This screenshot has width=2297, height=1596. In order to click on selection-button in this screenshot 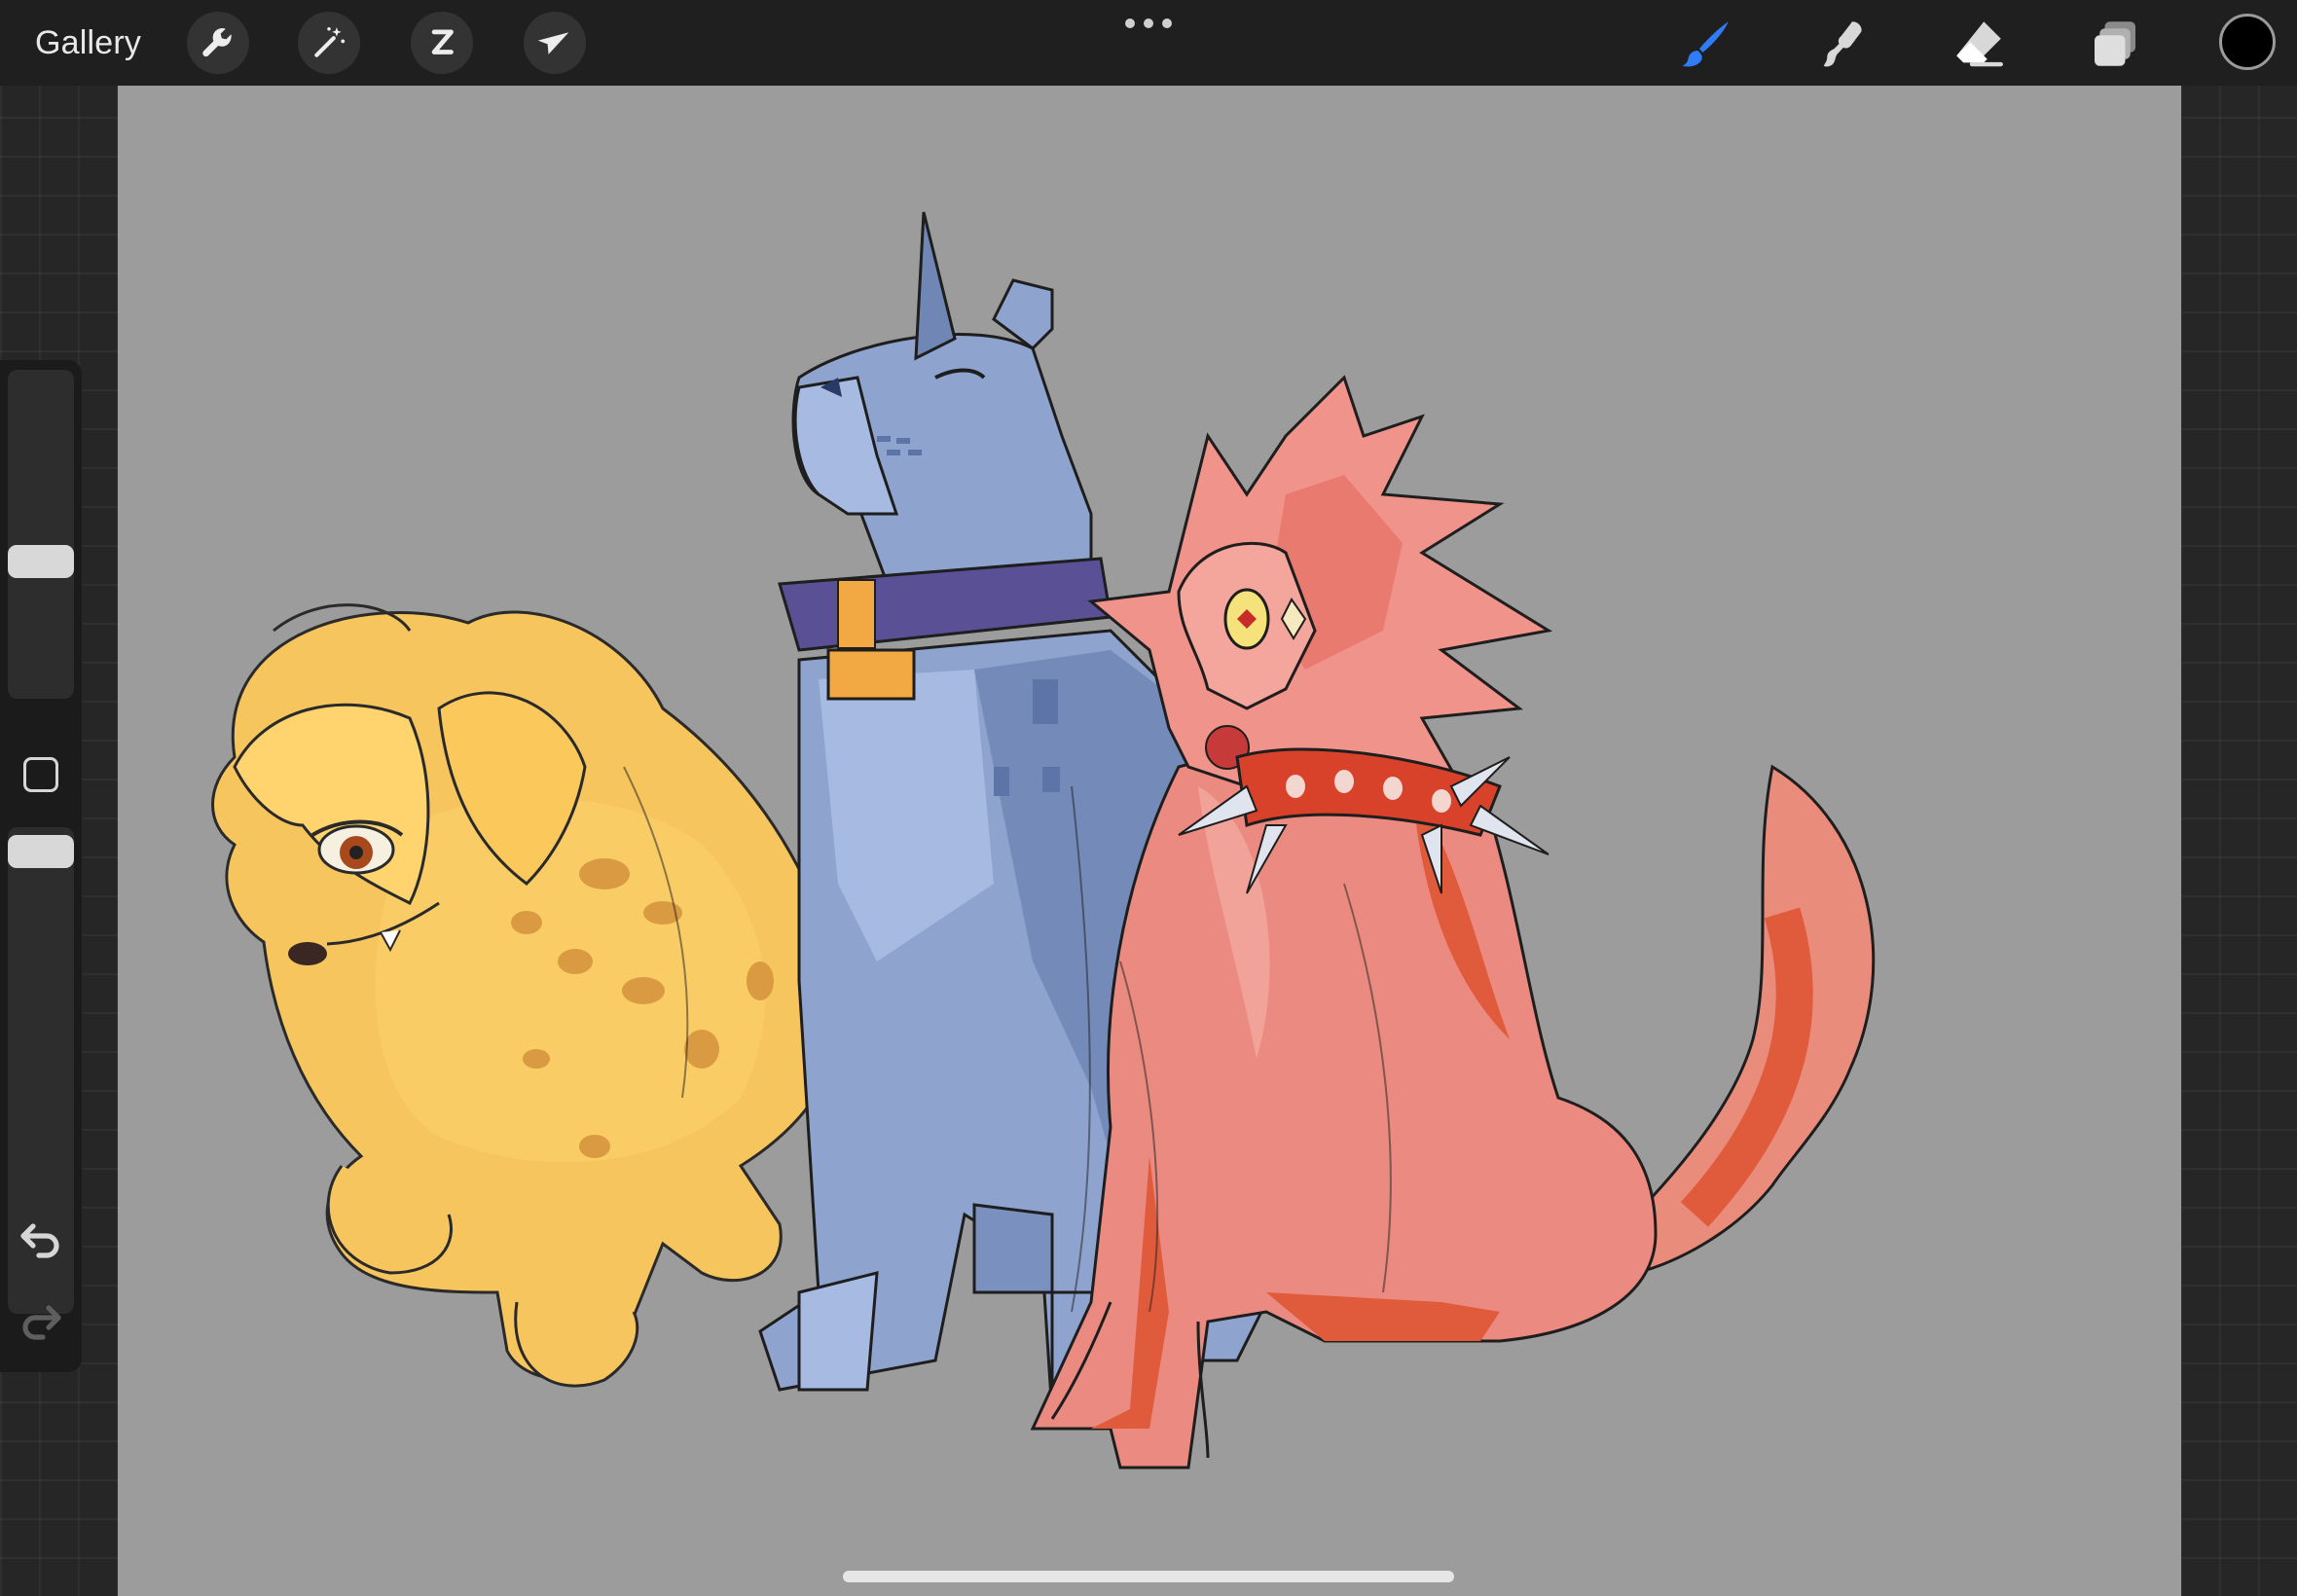, I will do `click(442, 43)`.